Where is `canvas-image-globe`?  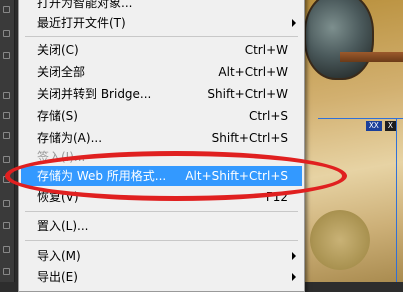 canvas-image-globe is located at coordinates (339, 40).